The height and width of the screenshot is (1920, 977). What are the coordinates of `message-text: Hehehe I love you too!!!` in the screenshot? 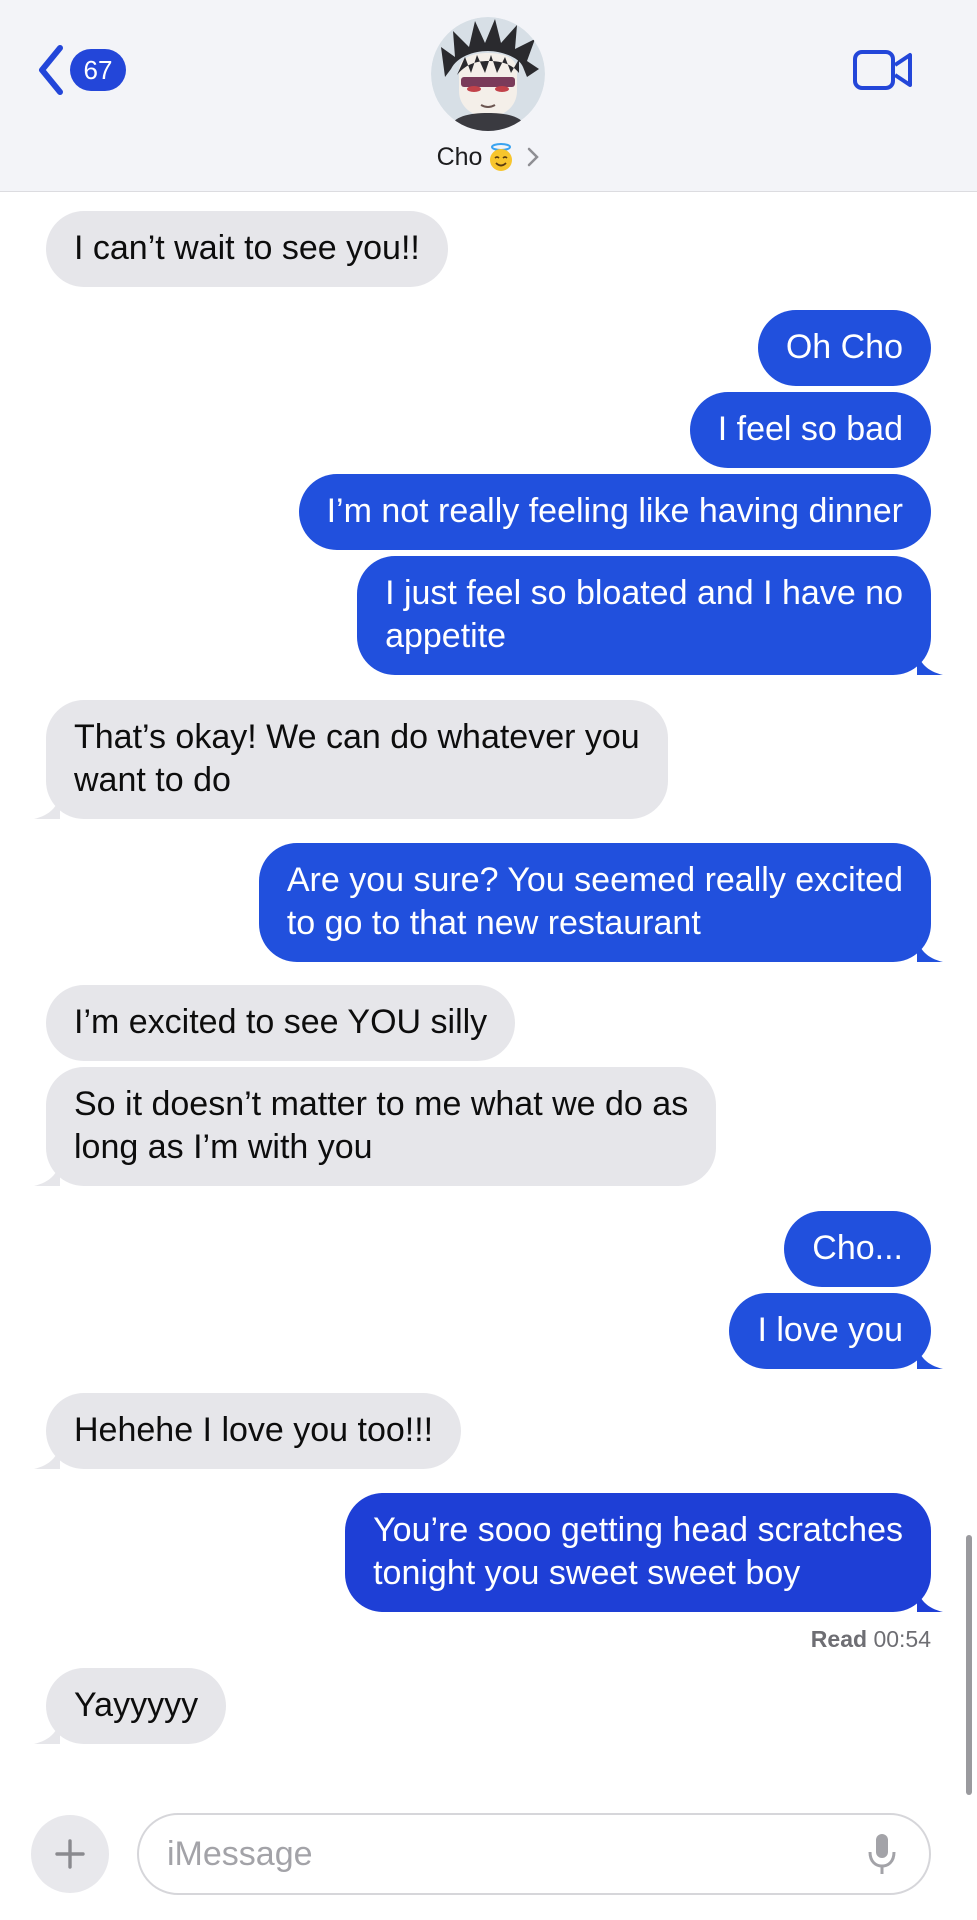 It's located at (254, 1430).